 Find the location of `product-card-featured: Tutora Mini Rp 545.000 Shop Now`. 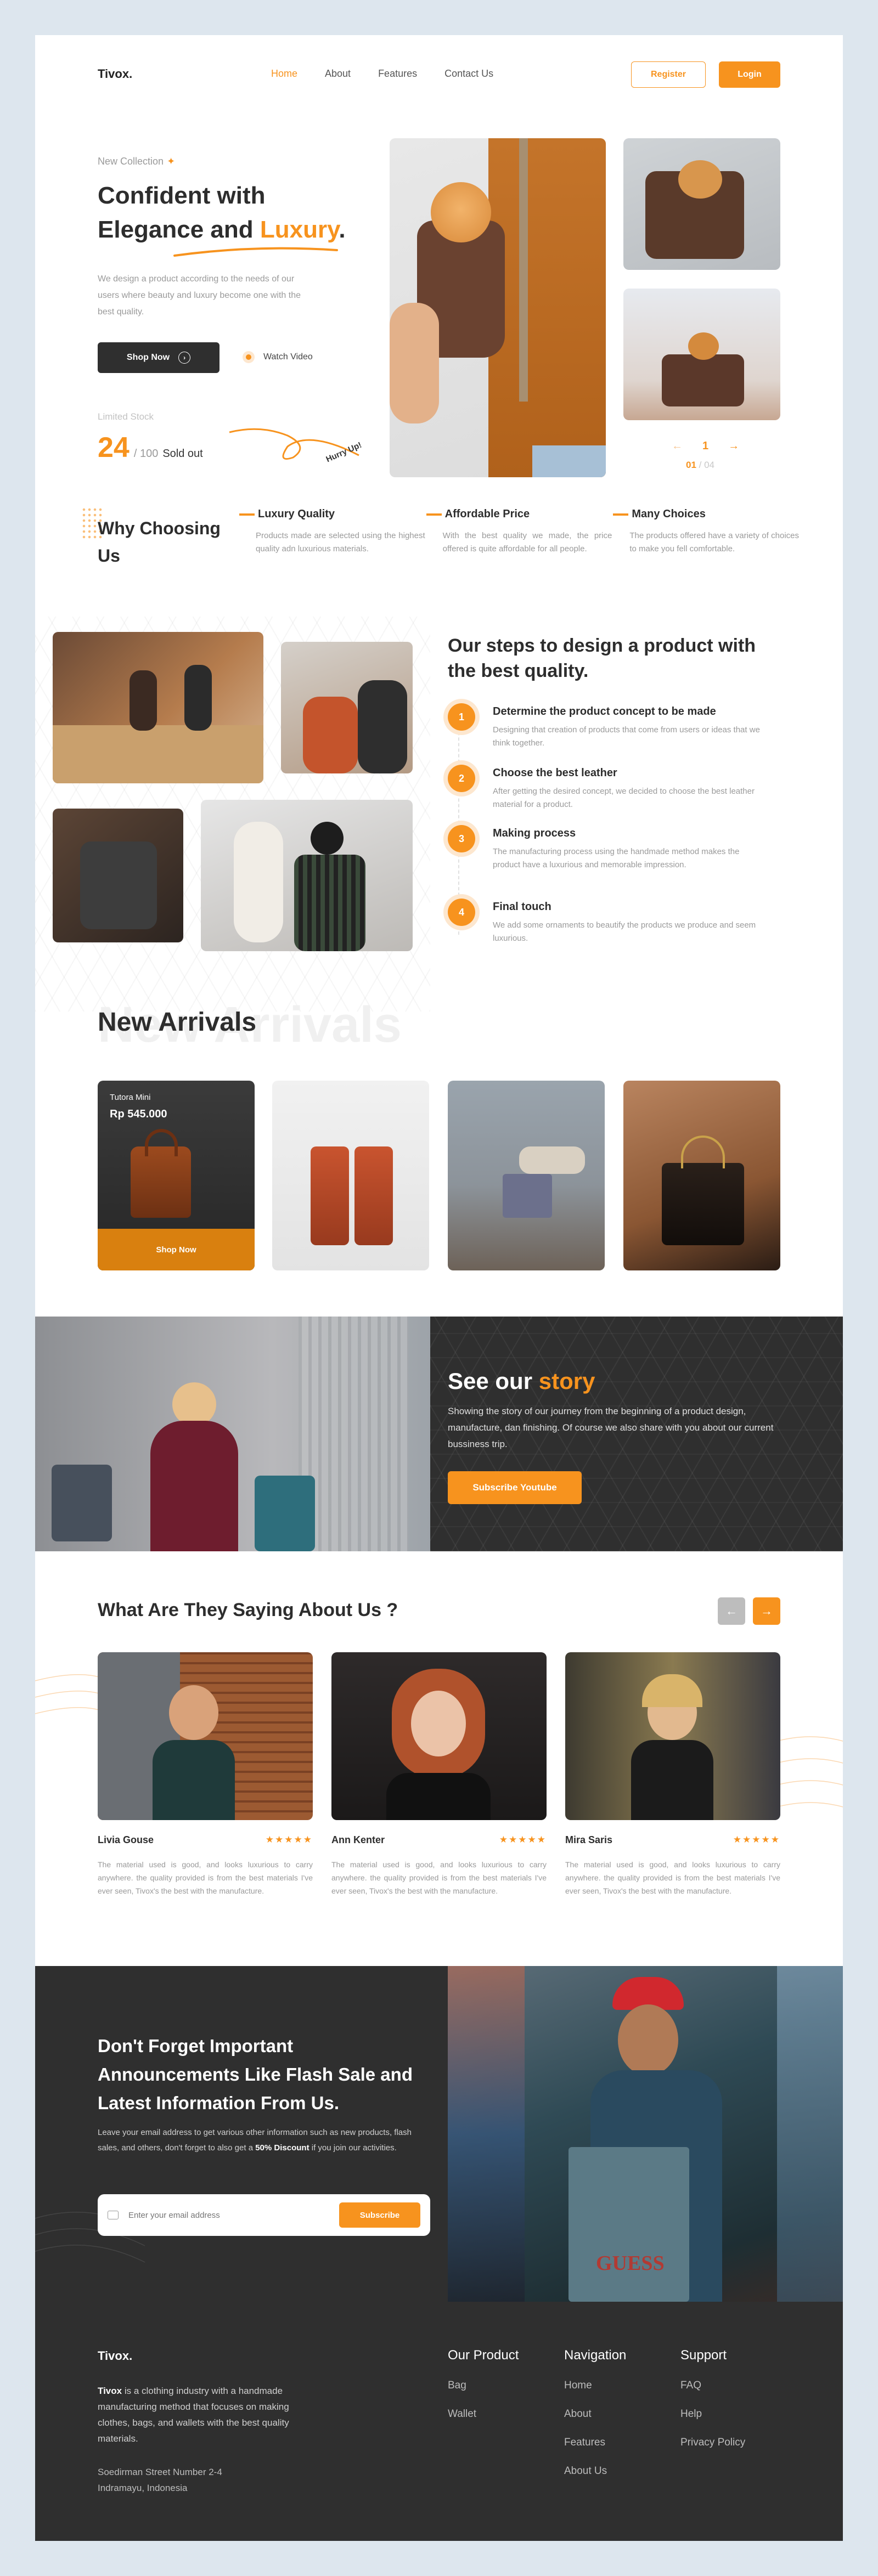

product-card-featured: Tutora Mini Rp 545.000 Shop Now is located at coordinates (176, 1175).